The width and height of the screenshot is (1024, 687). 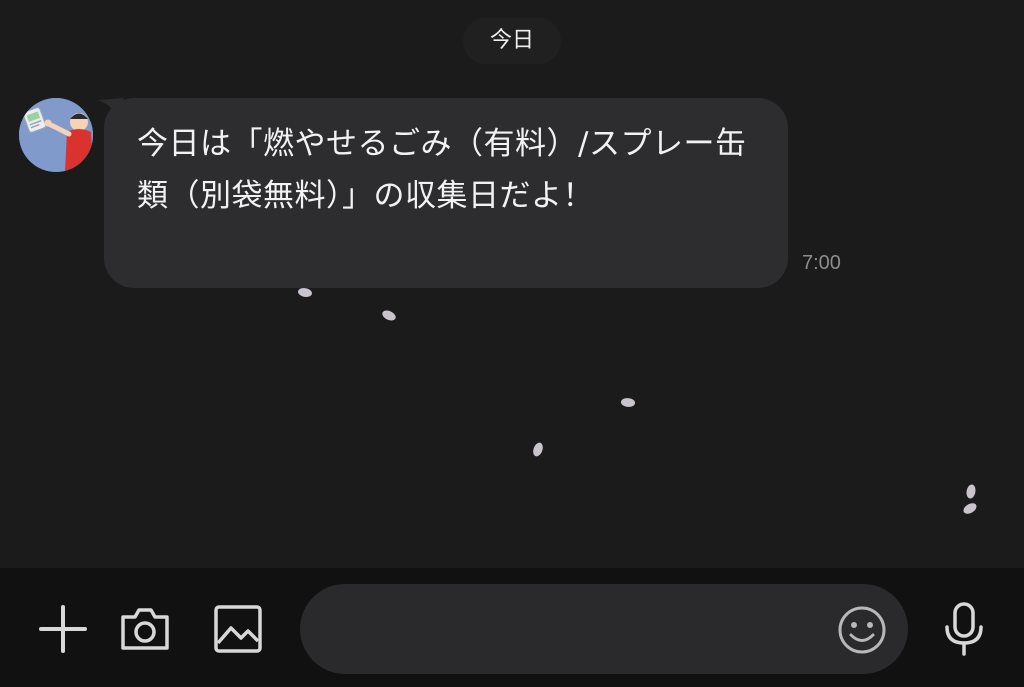 I want to click on camera-icon, so click(x=145, y=629).